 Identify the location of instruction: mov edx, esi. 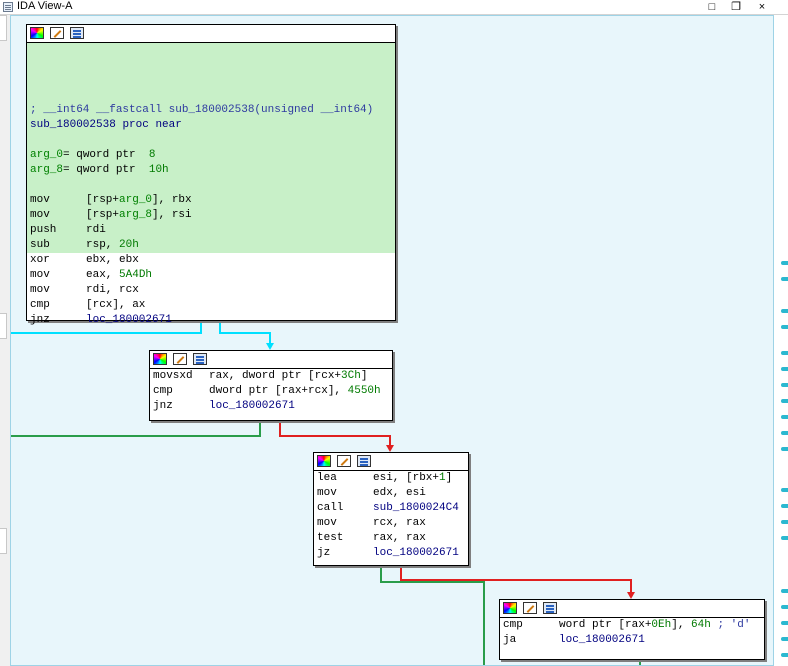
(391, 493).